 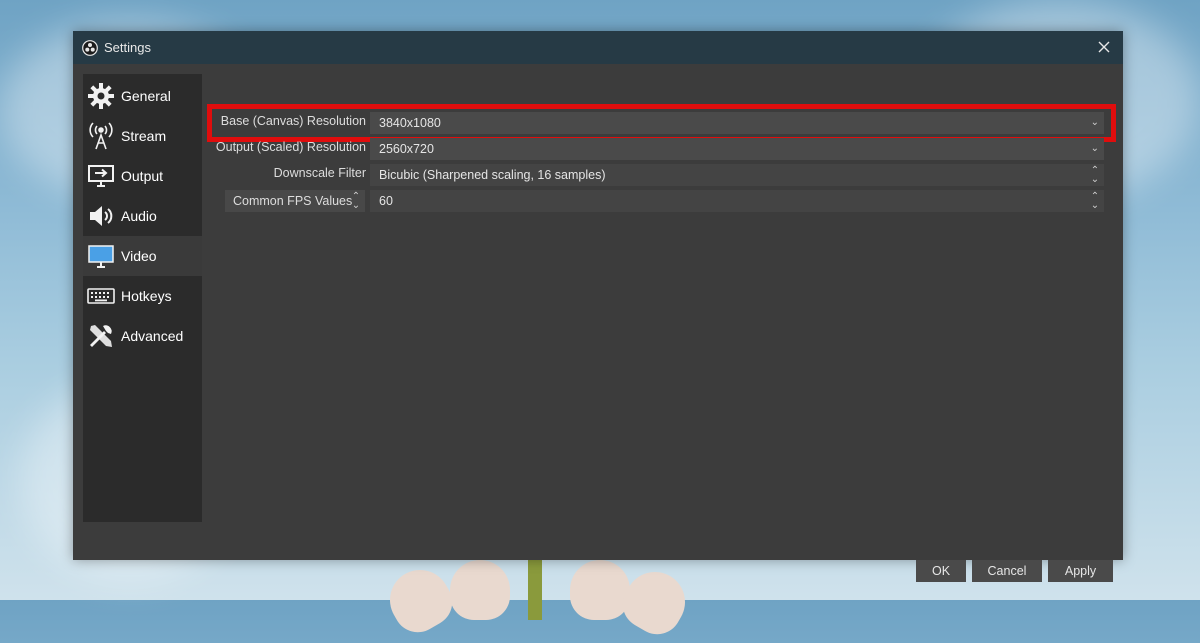 What do you see at coordinates (492, 175) in the screenshot?
I see `downscale-filter-value: Bicubic (Sharpened scaling, 16 samples)` at bounding box center [492, 175].